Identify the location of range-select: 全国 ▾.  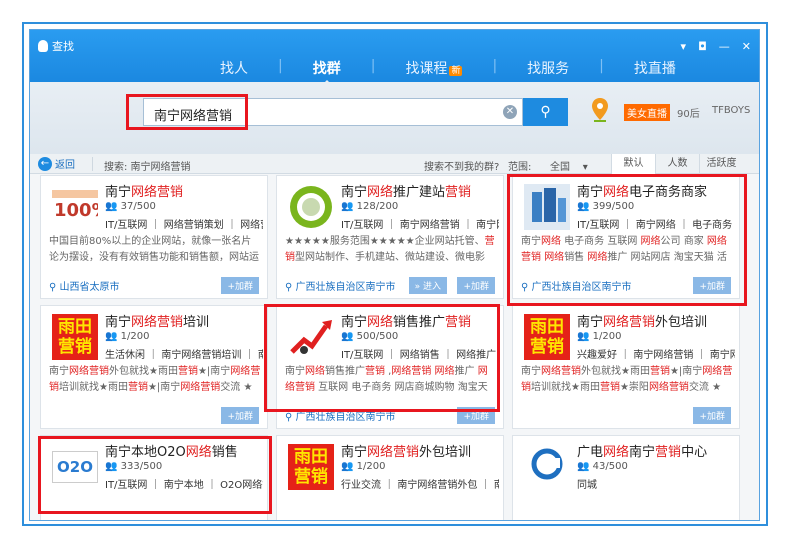
(569, 165).